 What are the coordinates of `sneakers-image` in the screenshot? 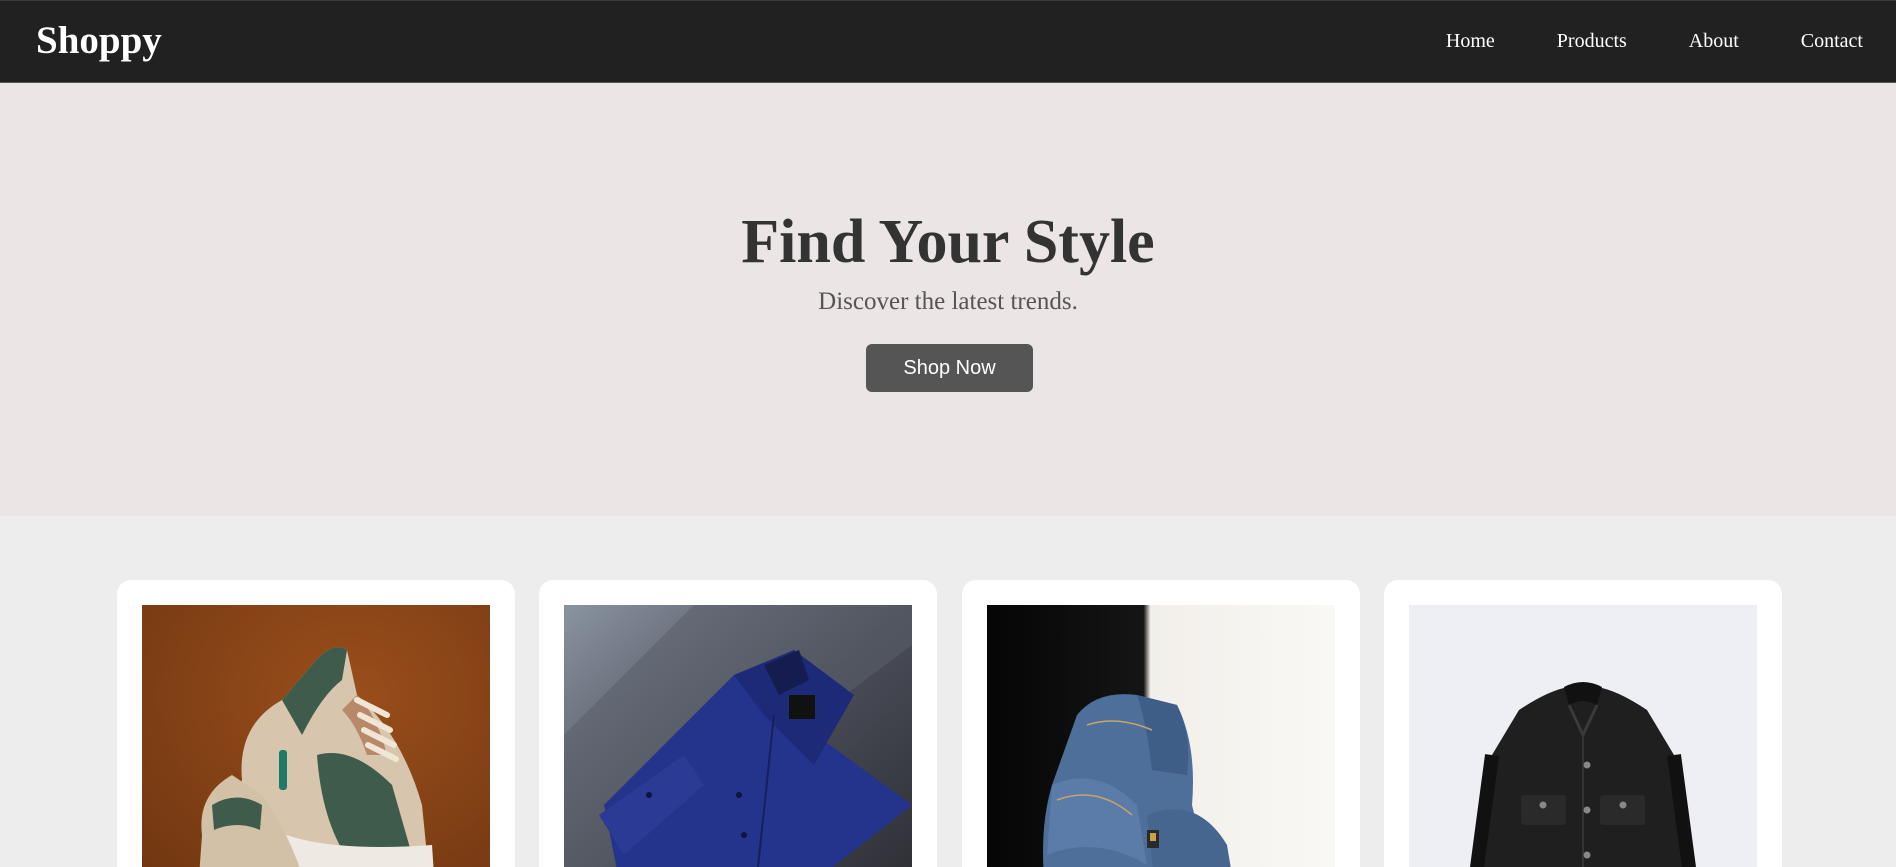 It's located at (316, 736).